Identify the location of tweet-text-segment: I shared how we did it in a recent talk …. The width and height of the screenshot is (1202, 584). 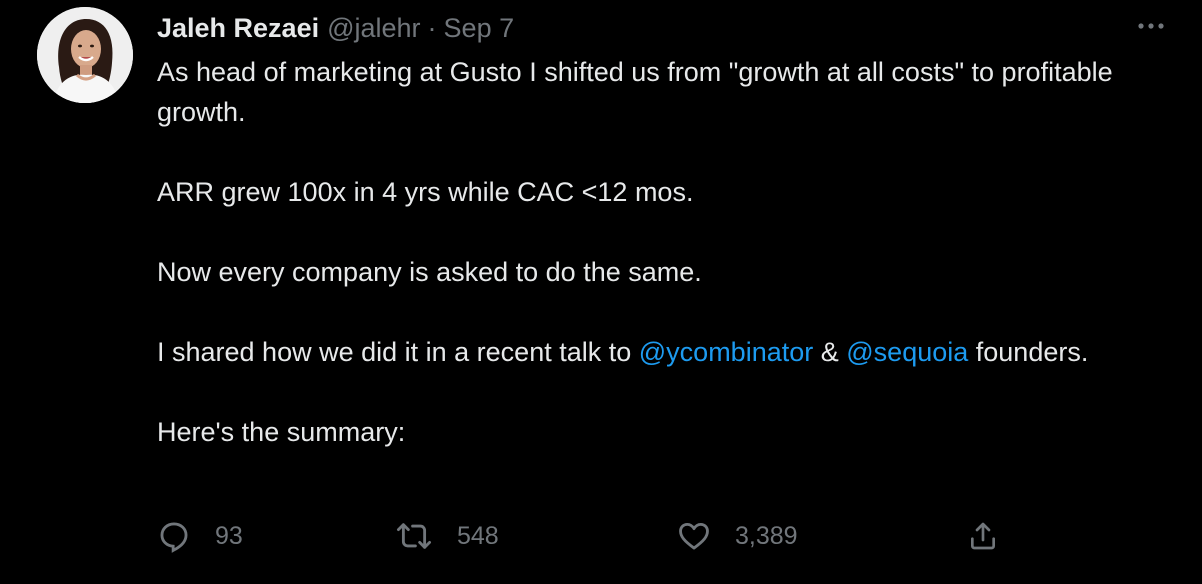
(398, 352).